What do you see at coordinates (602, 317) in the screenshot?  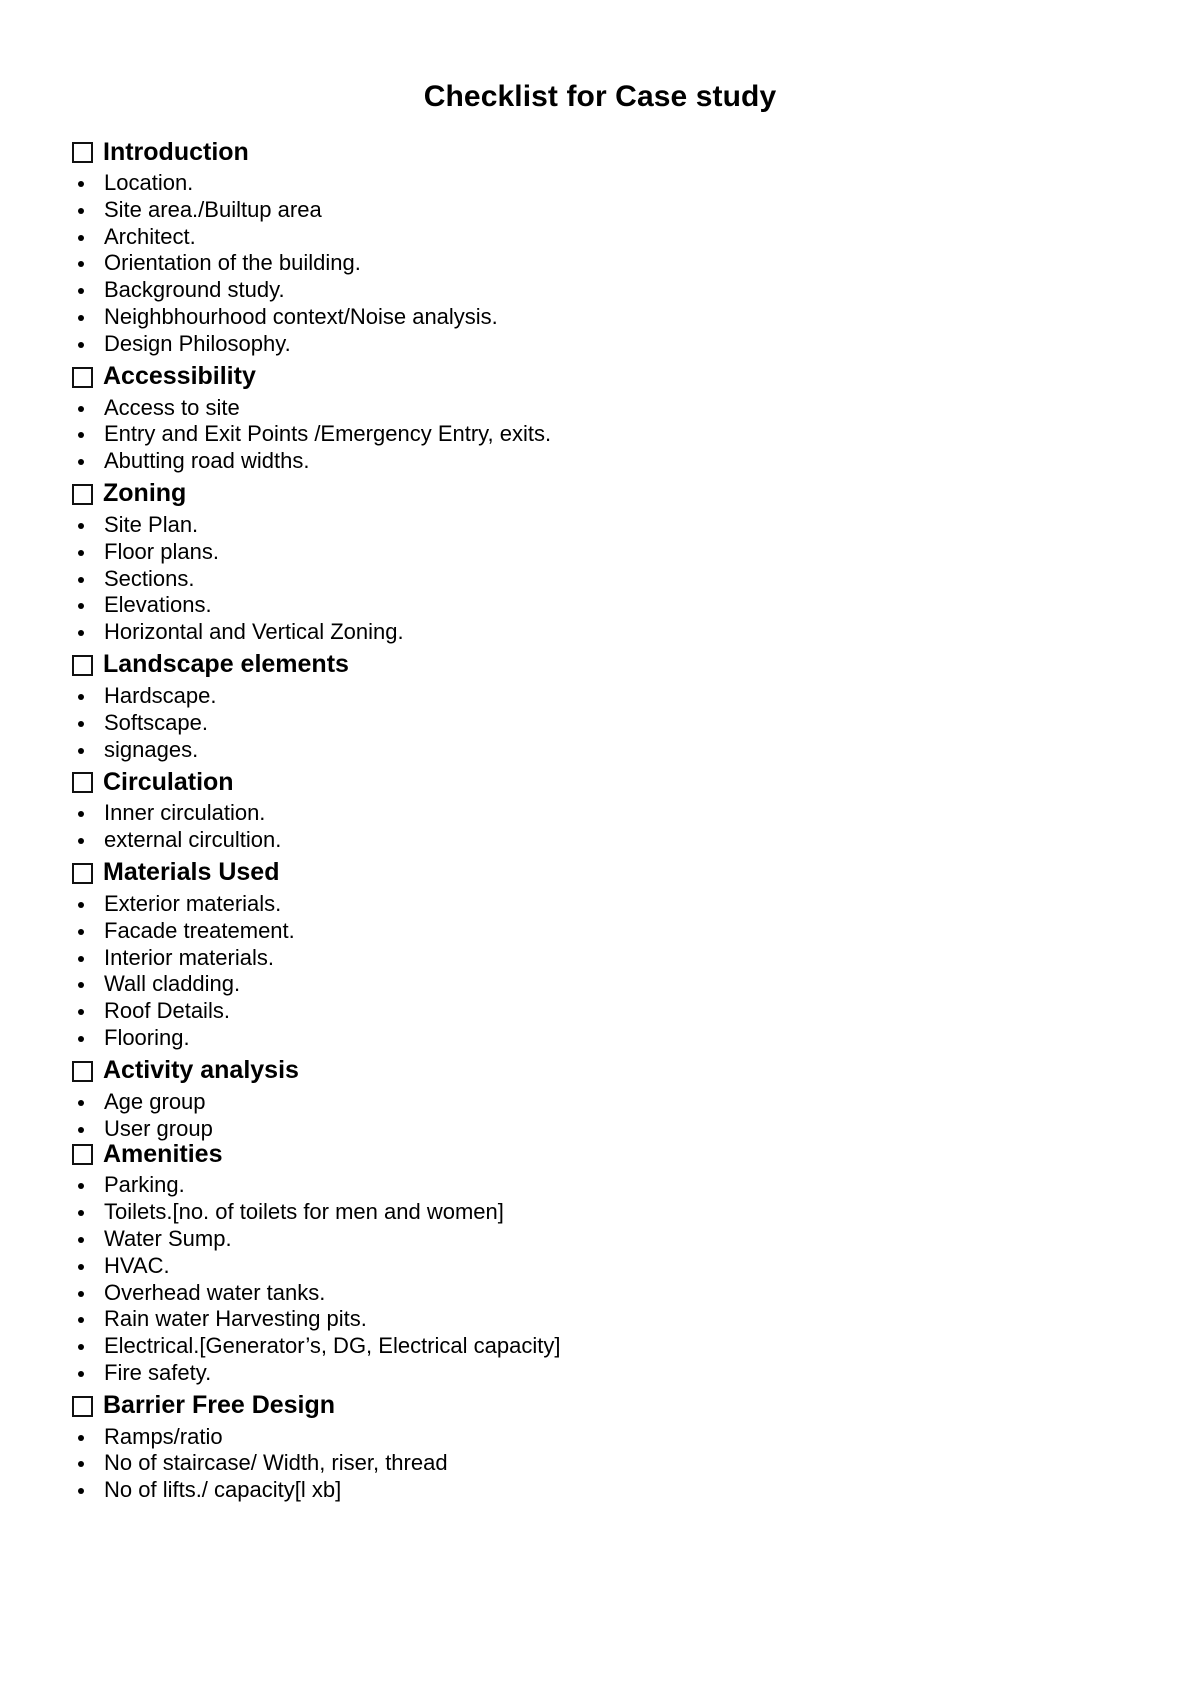 I see `list-item: Neighbhourhood context/Noise analysis.` at bounding box center [602, 317].